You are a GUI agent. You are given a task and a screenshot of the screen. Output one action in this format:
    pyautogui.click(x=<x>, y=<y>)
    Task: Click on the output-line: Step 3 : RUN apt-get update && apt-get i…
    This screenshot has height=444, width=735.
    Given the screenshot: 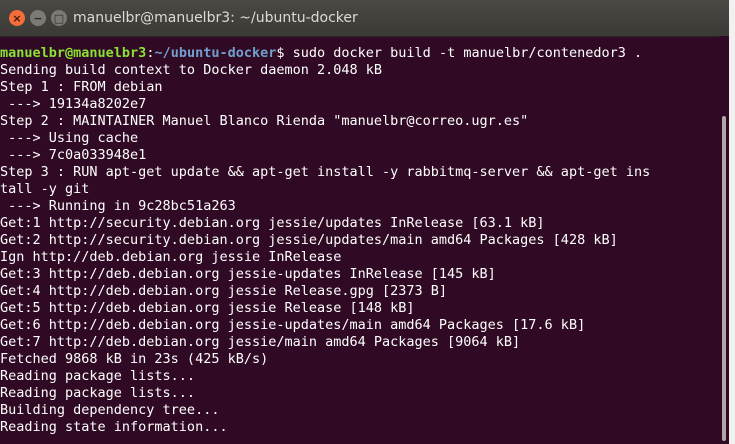 What is the action you would take?
    pyautogui.click(x=325, y=172)
    